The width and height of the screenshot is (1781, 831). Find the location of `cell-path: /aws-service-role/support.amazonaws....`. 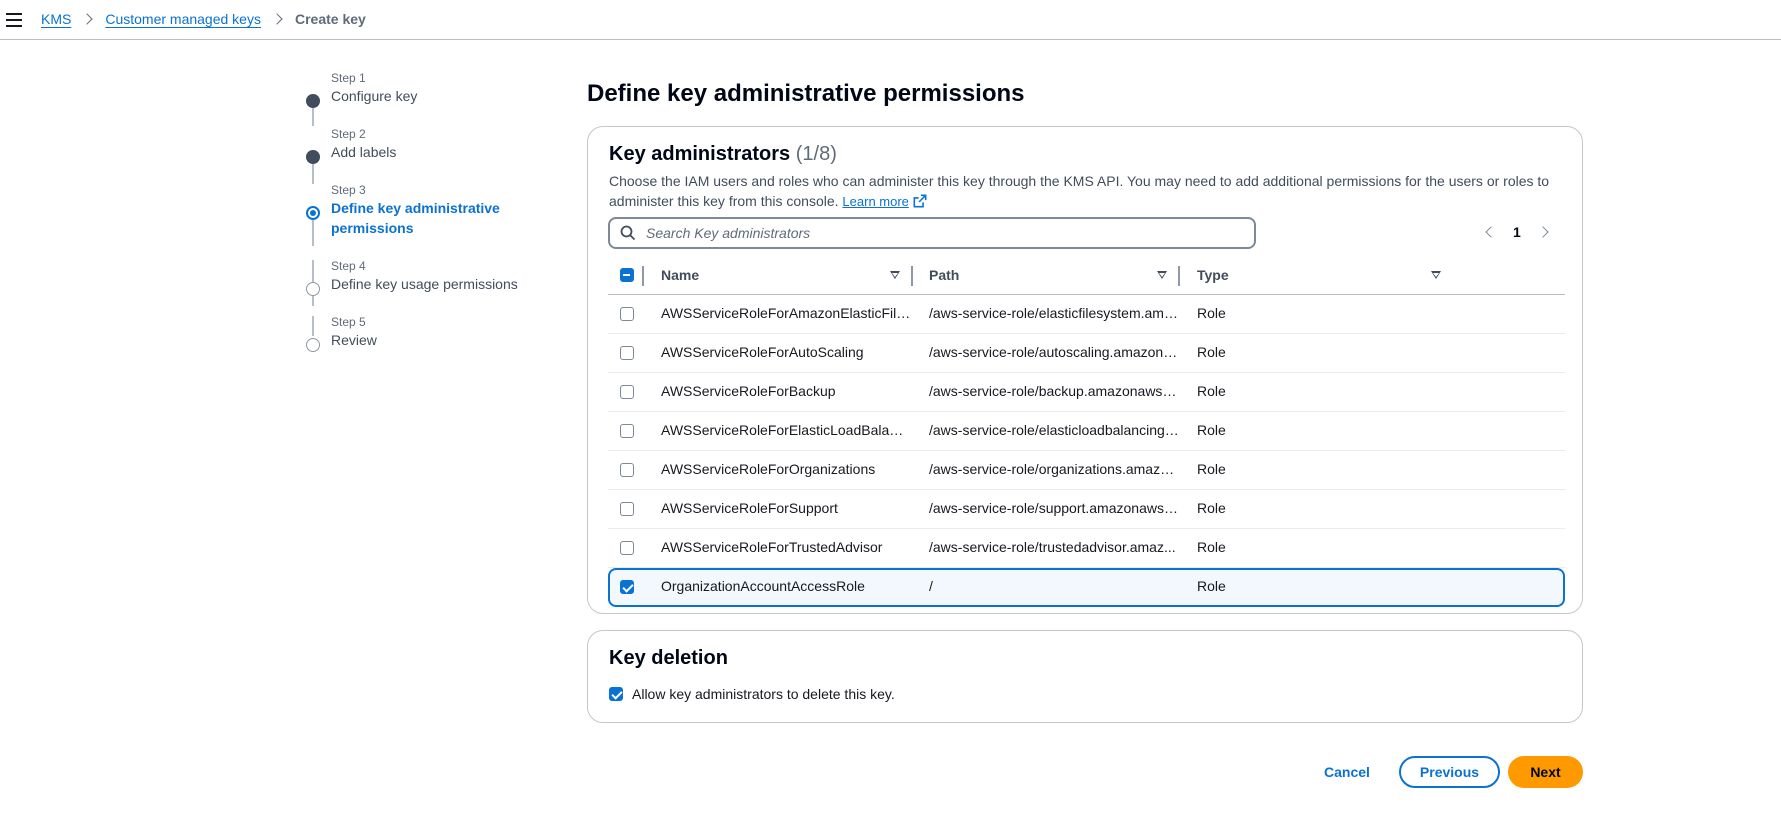

cell-path: /aws-service-role/support.amazonaws.... is located at coordinates (1054, 508).